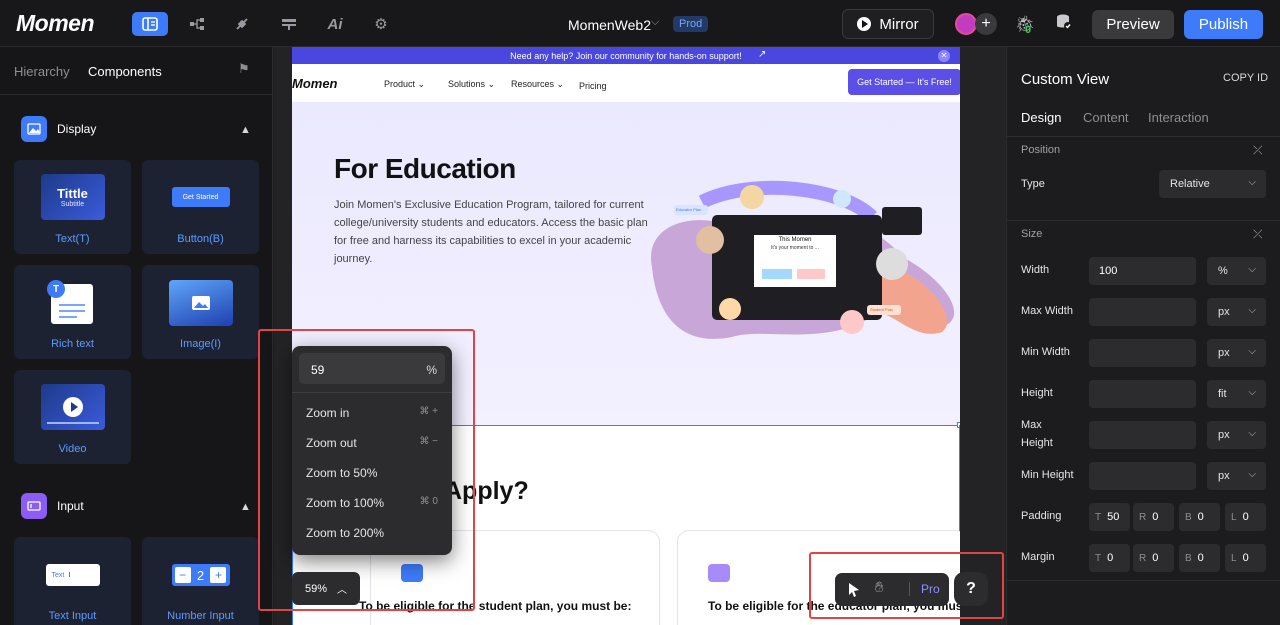 The width and height of the screenshot is (1280, 625). I want to click on zoom-out-item: Zoom out, so click(331, 443).